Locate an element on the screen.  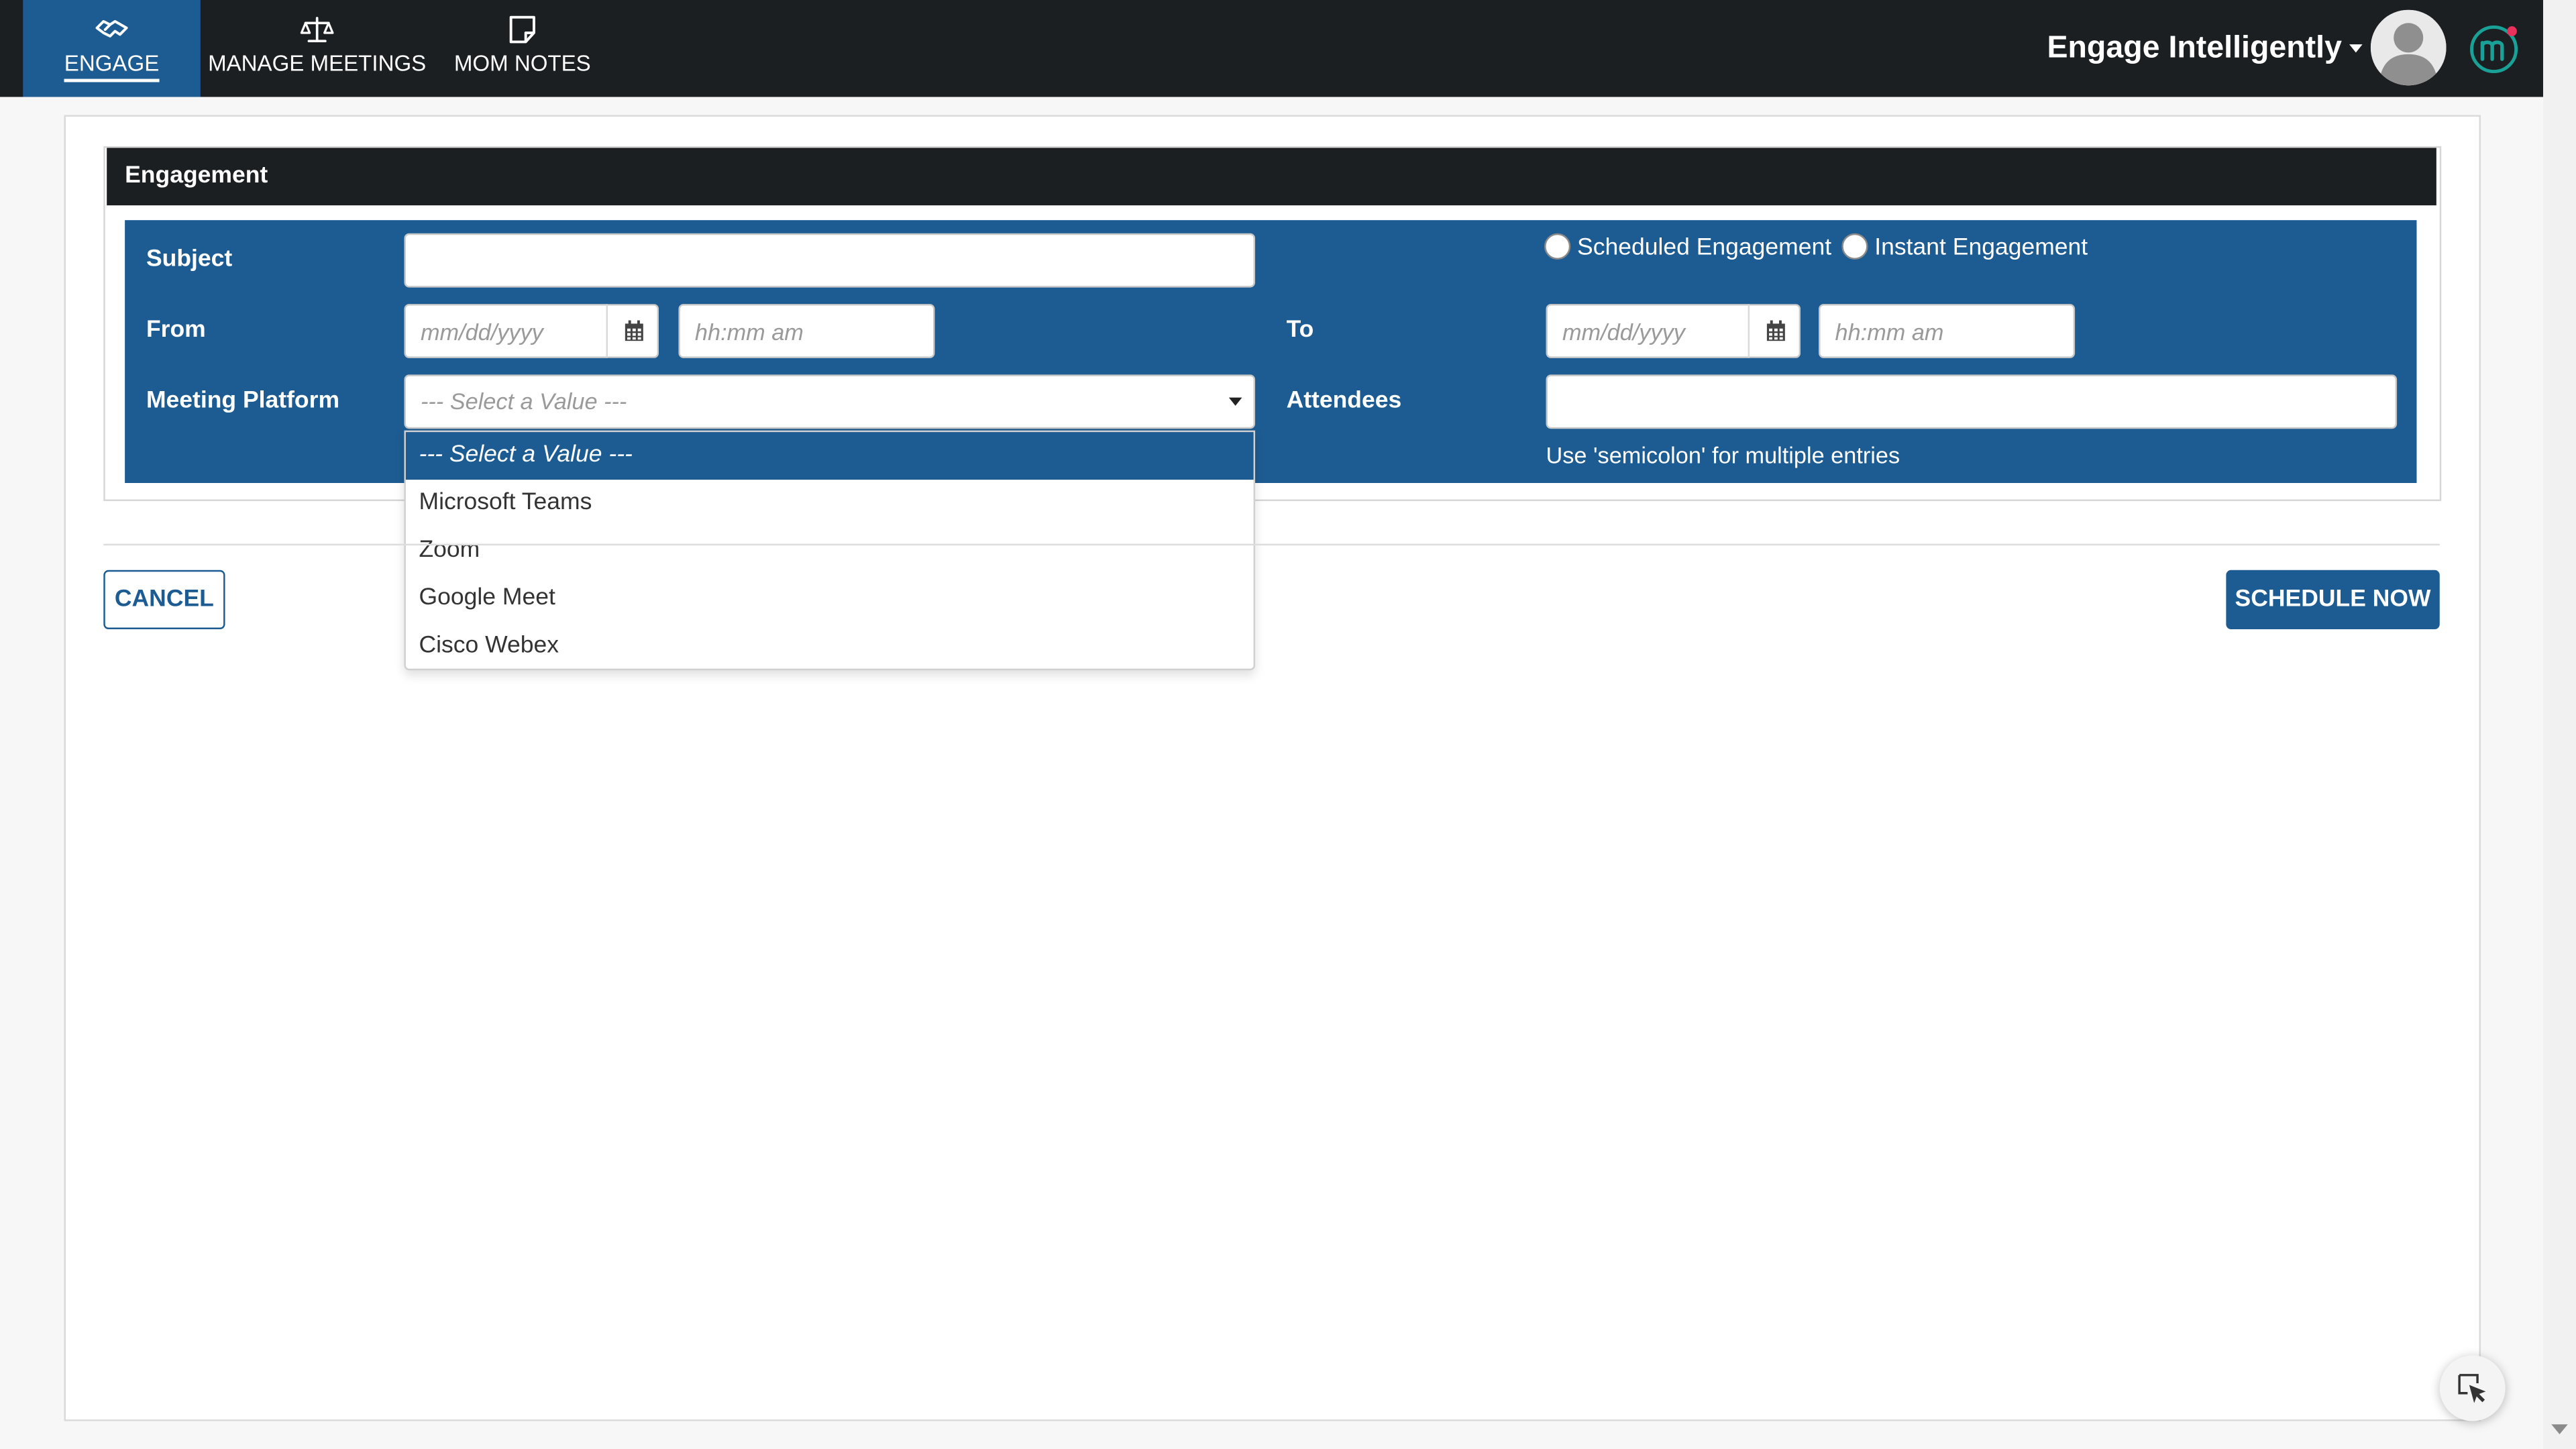
caret-down-icon is located at coordinates (2356, 49).